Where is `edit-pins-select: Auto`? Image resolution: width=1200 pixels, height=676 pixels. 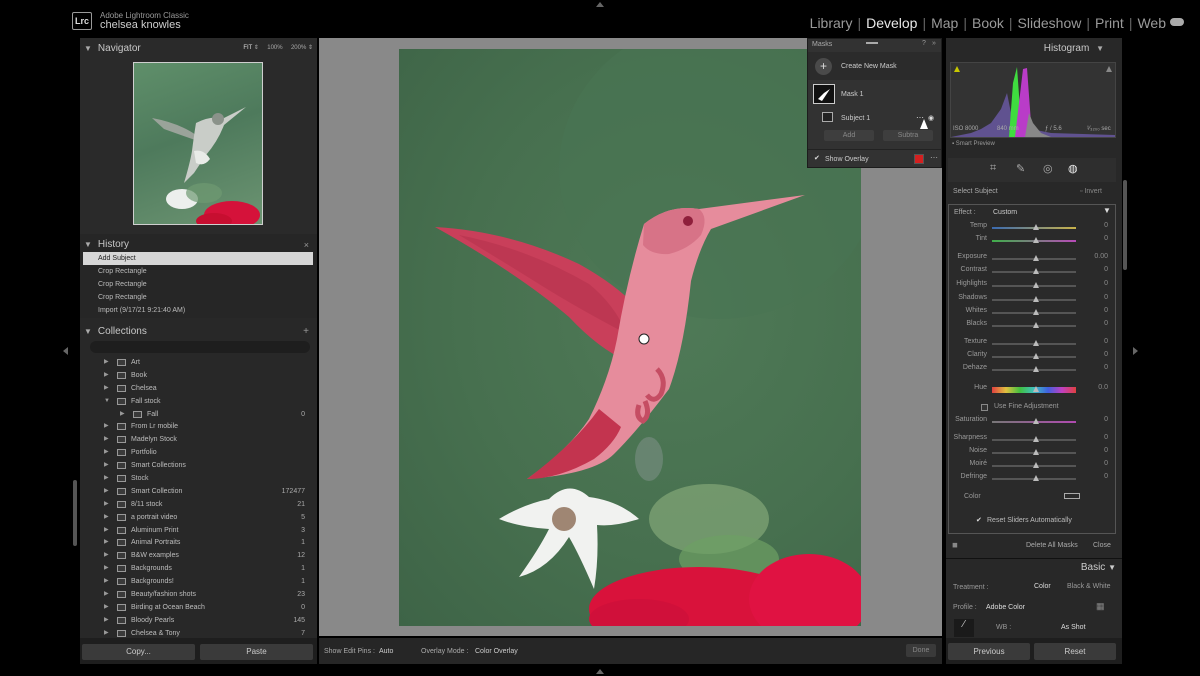
edit-pins-select: Auto is located at coordinates (386, 651).